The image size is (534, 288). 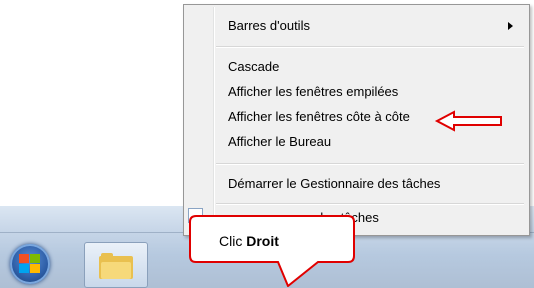 I want to click on callout-text: Clic Droit, so click(x=249, y=241).